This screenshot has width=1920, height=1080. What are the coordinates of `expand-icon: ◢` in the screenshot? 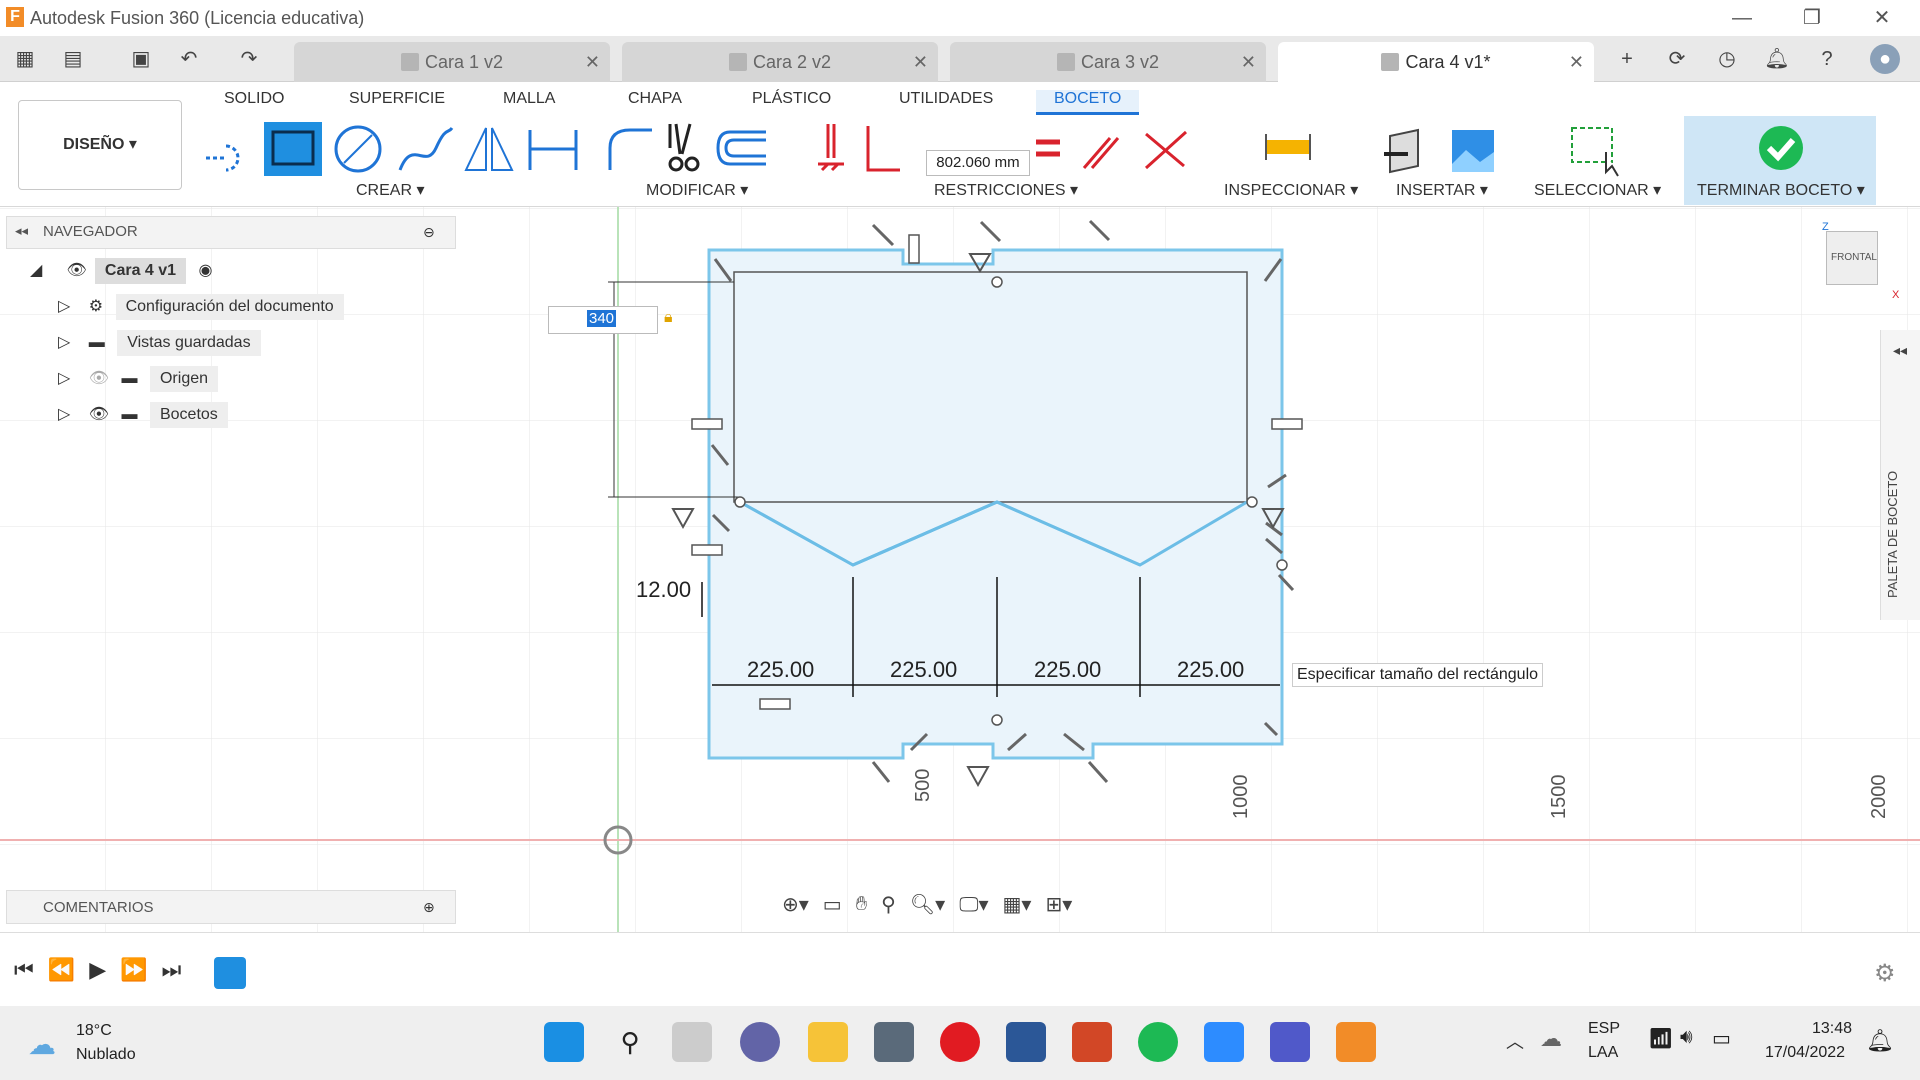 It's located at (39, 270).